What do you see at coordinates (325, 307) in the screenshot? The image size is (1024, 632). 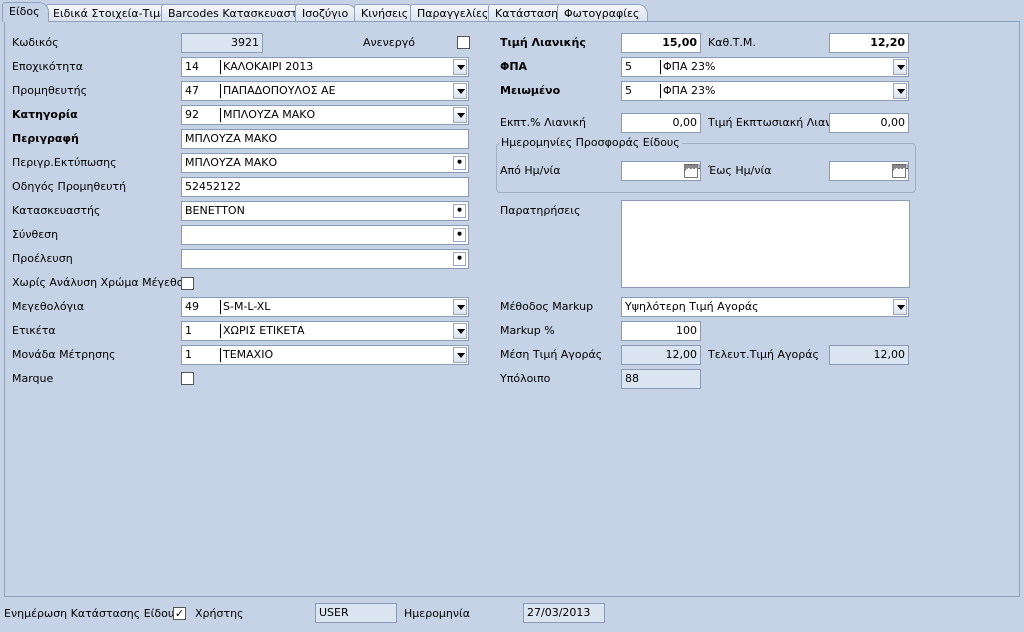 I see `sizes-combo: 49 S-M-L-XL` at bounding box center [325, 307].